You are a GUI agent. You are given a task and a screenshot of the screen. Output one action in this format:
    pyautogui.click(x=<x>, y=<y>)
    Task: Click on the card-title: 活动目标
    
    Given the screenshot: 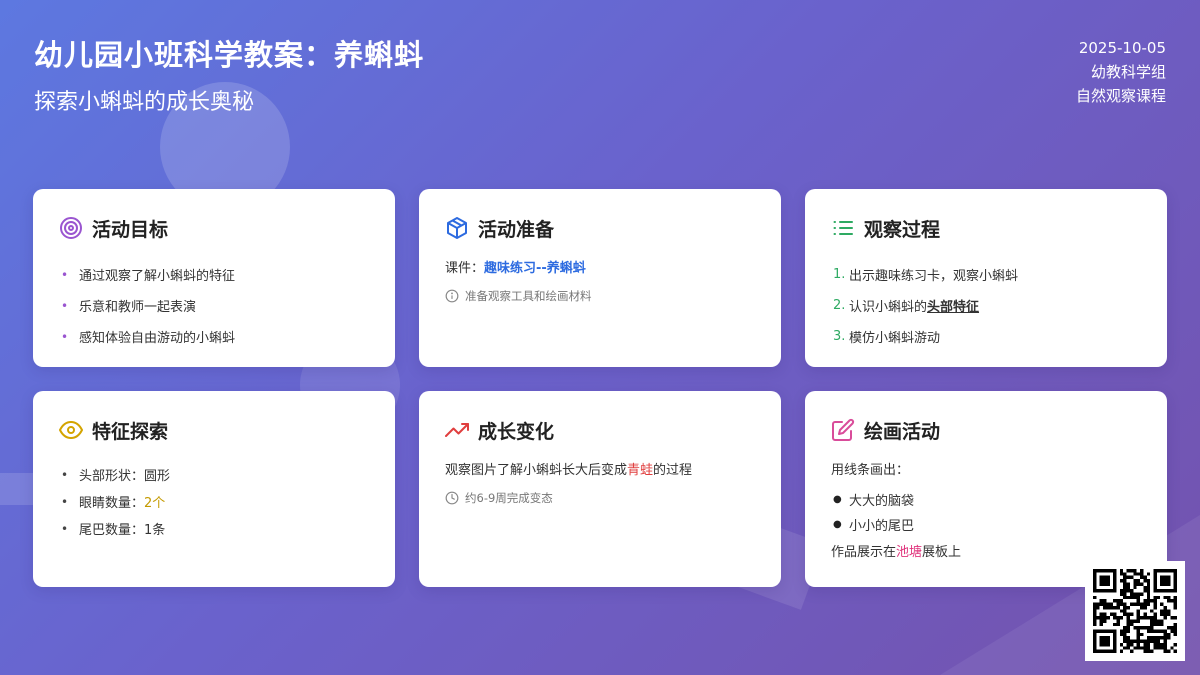 What is the action you would take?
    pyautogui.click(x=130, y=229)
    